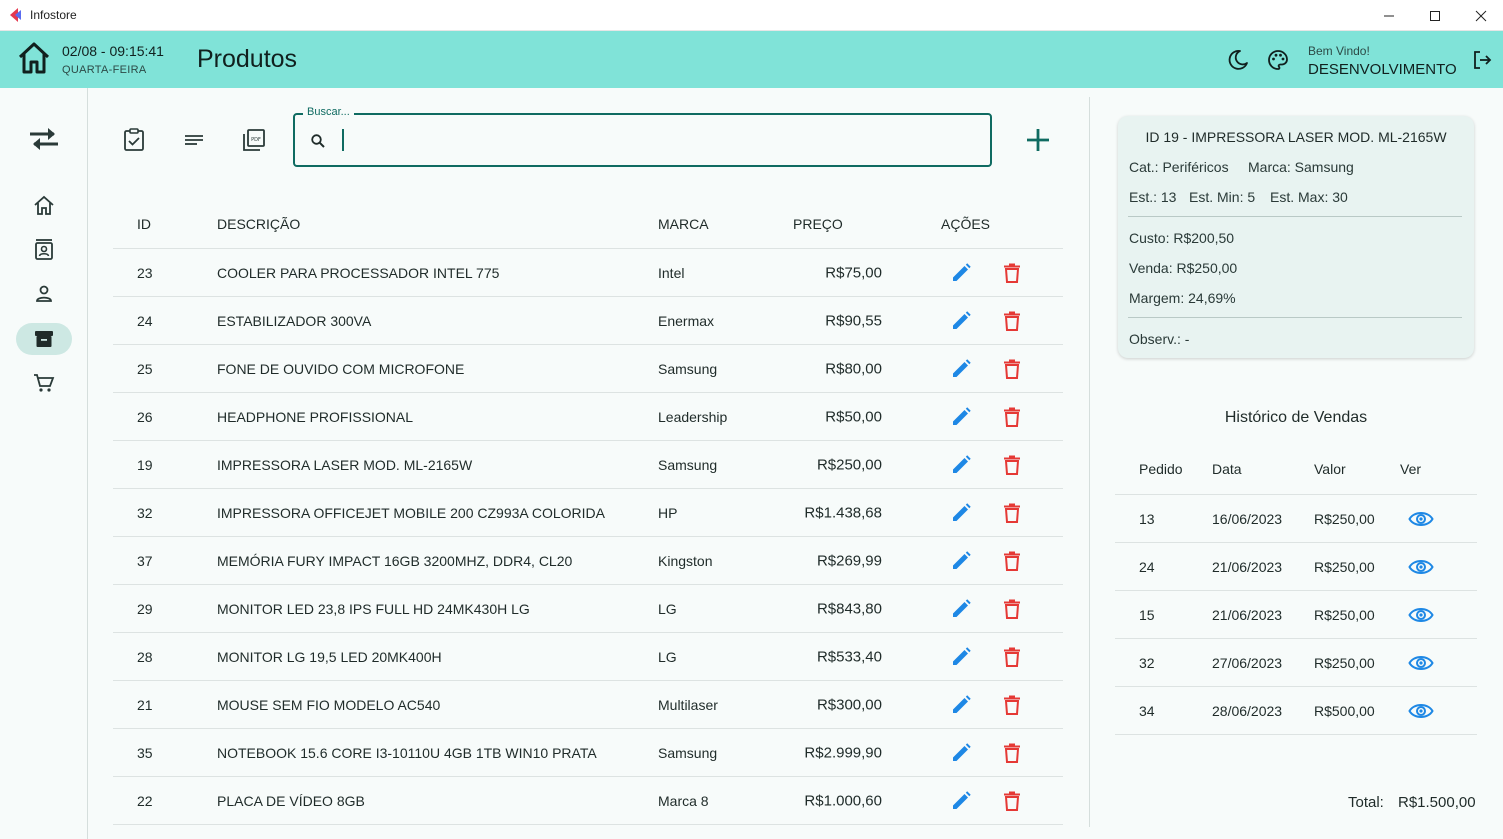 This screenshot has height=839, width=1503. What do you see at coordinates (588, 801) in the screenshot?
I see `table-row: 22 PLACA DE VÍDEO 8GB Marca 8 R$1.000,60` at bounding box center [588, 801].